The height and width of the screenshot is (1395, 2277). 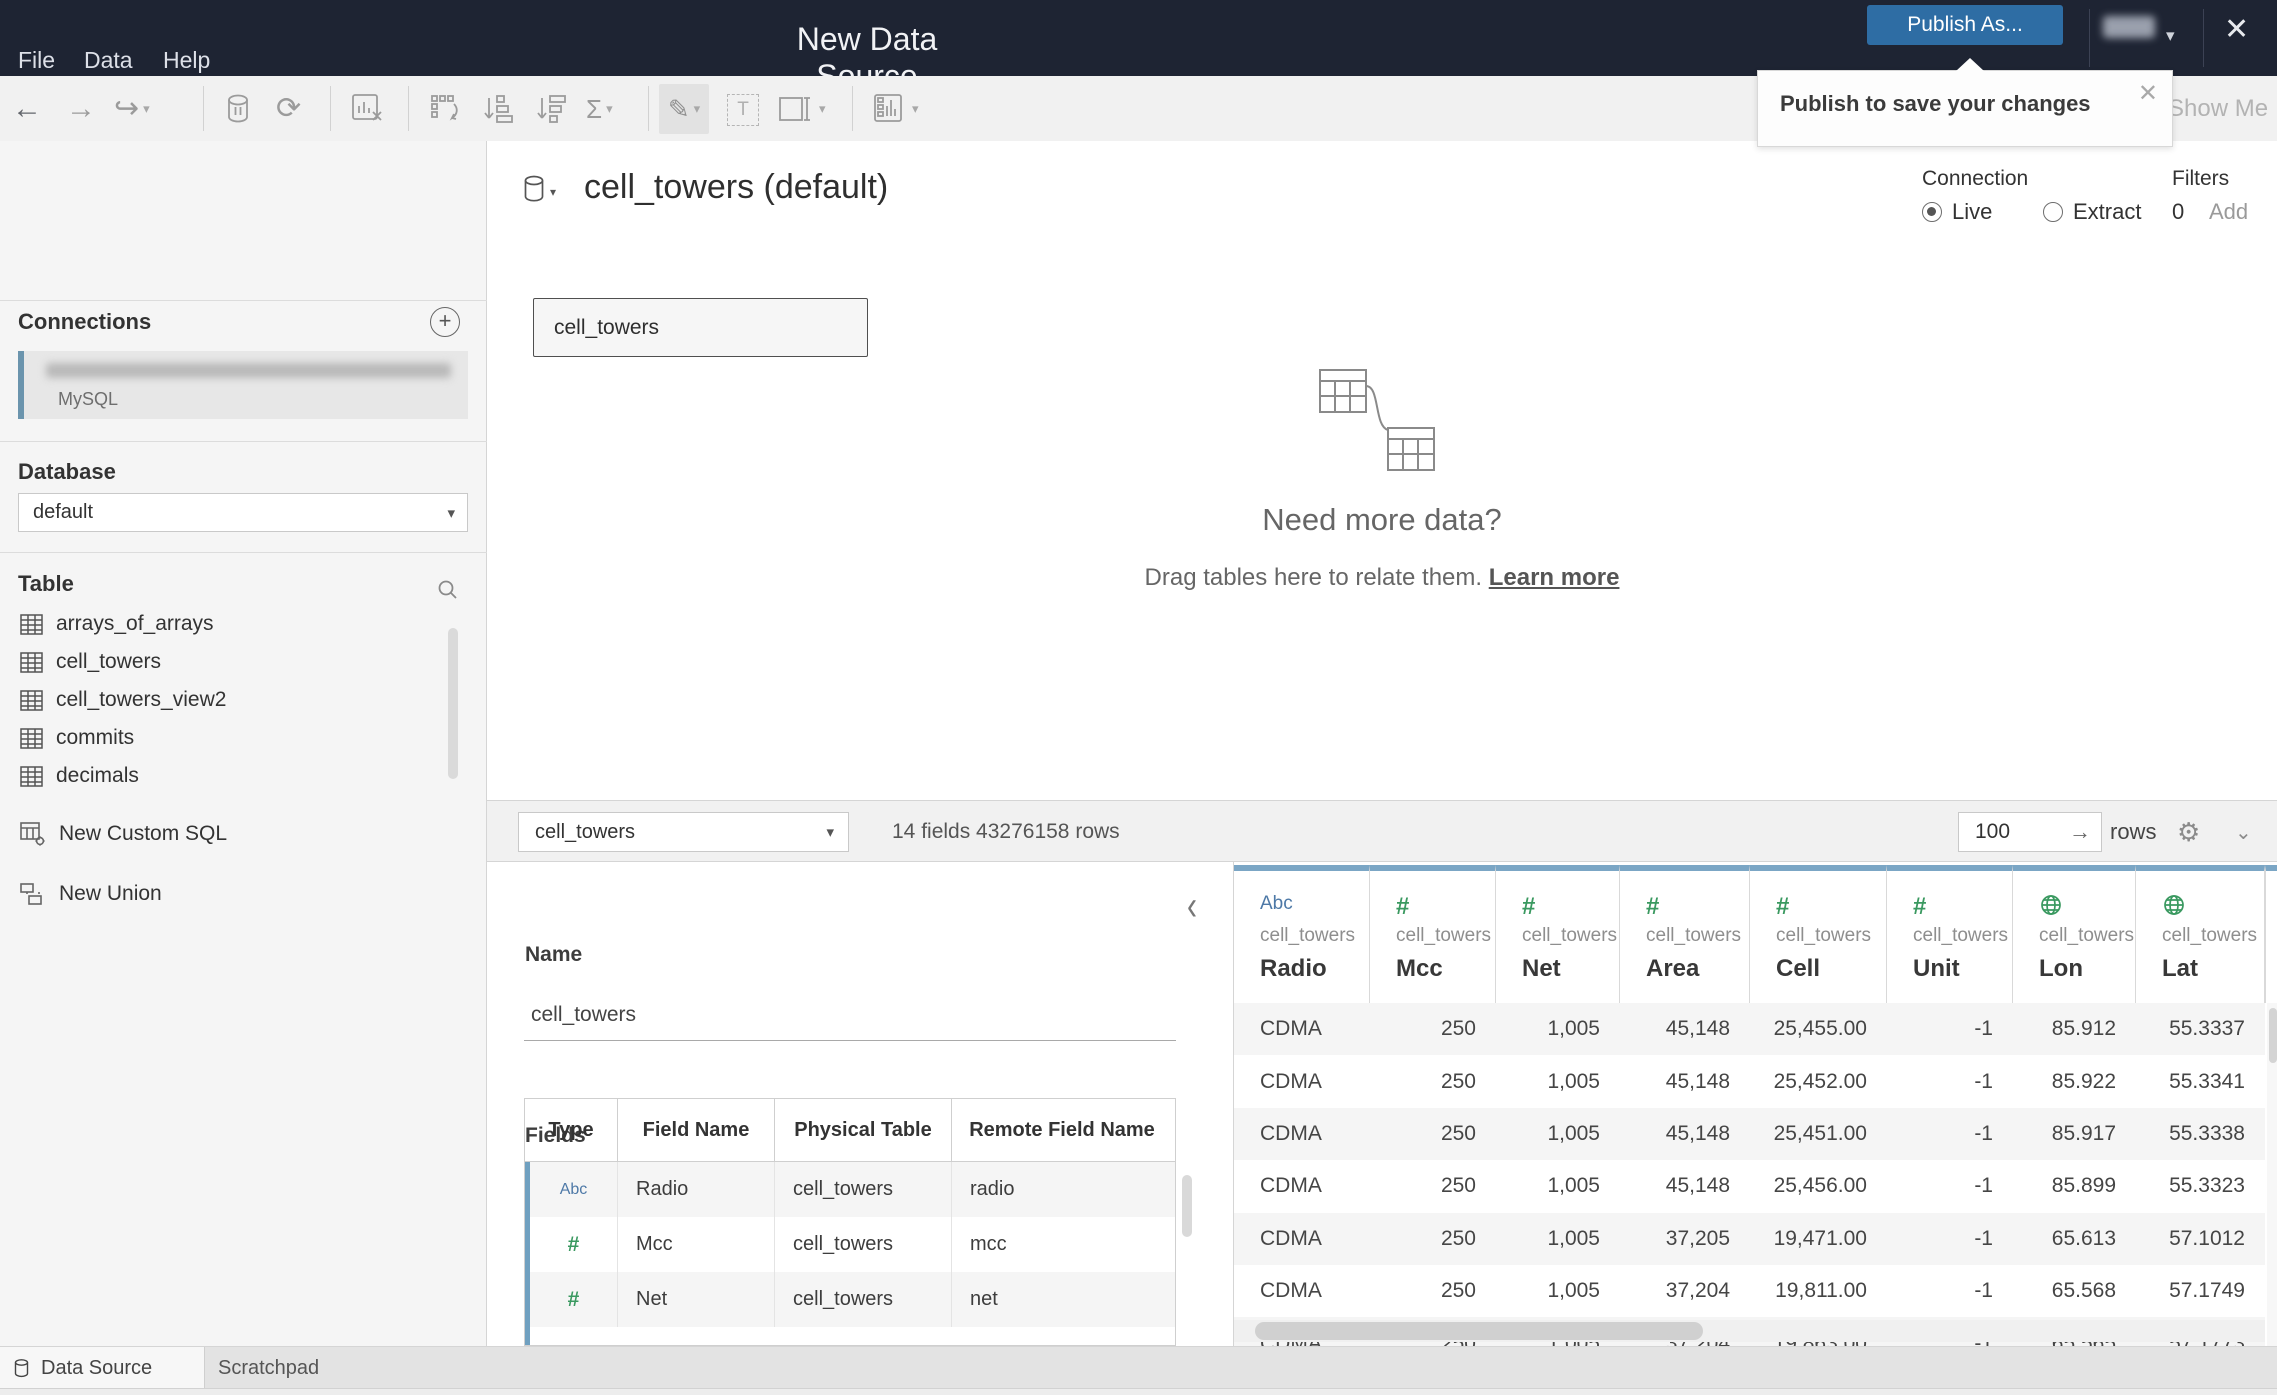 What do you see at coordinates (2092, 212) in the screenshot?
I see `connection-extract-radio: Extract` at bounding box center [2092, 212].